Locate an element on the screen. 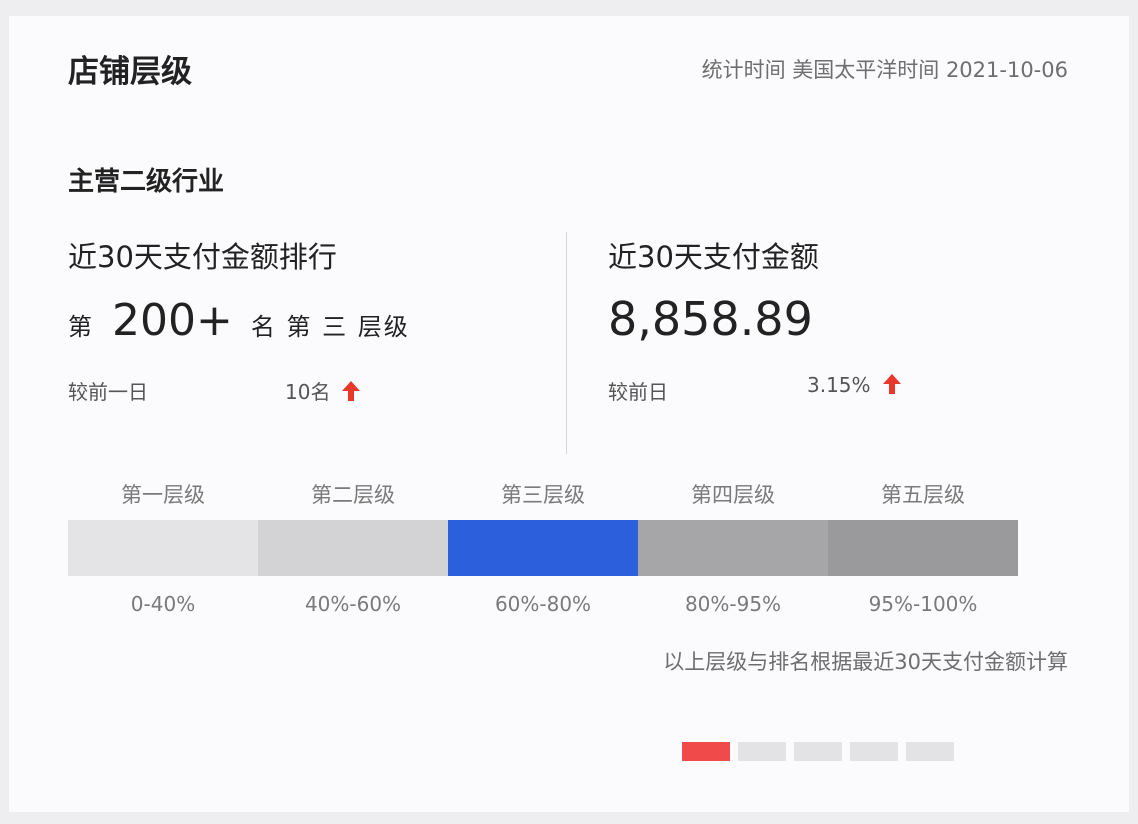 This screenshot has width=1138, height=824. carousel-pager is located at coordinates (818, 751).